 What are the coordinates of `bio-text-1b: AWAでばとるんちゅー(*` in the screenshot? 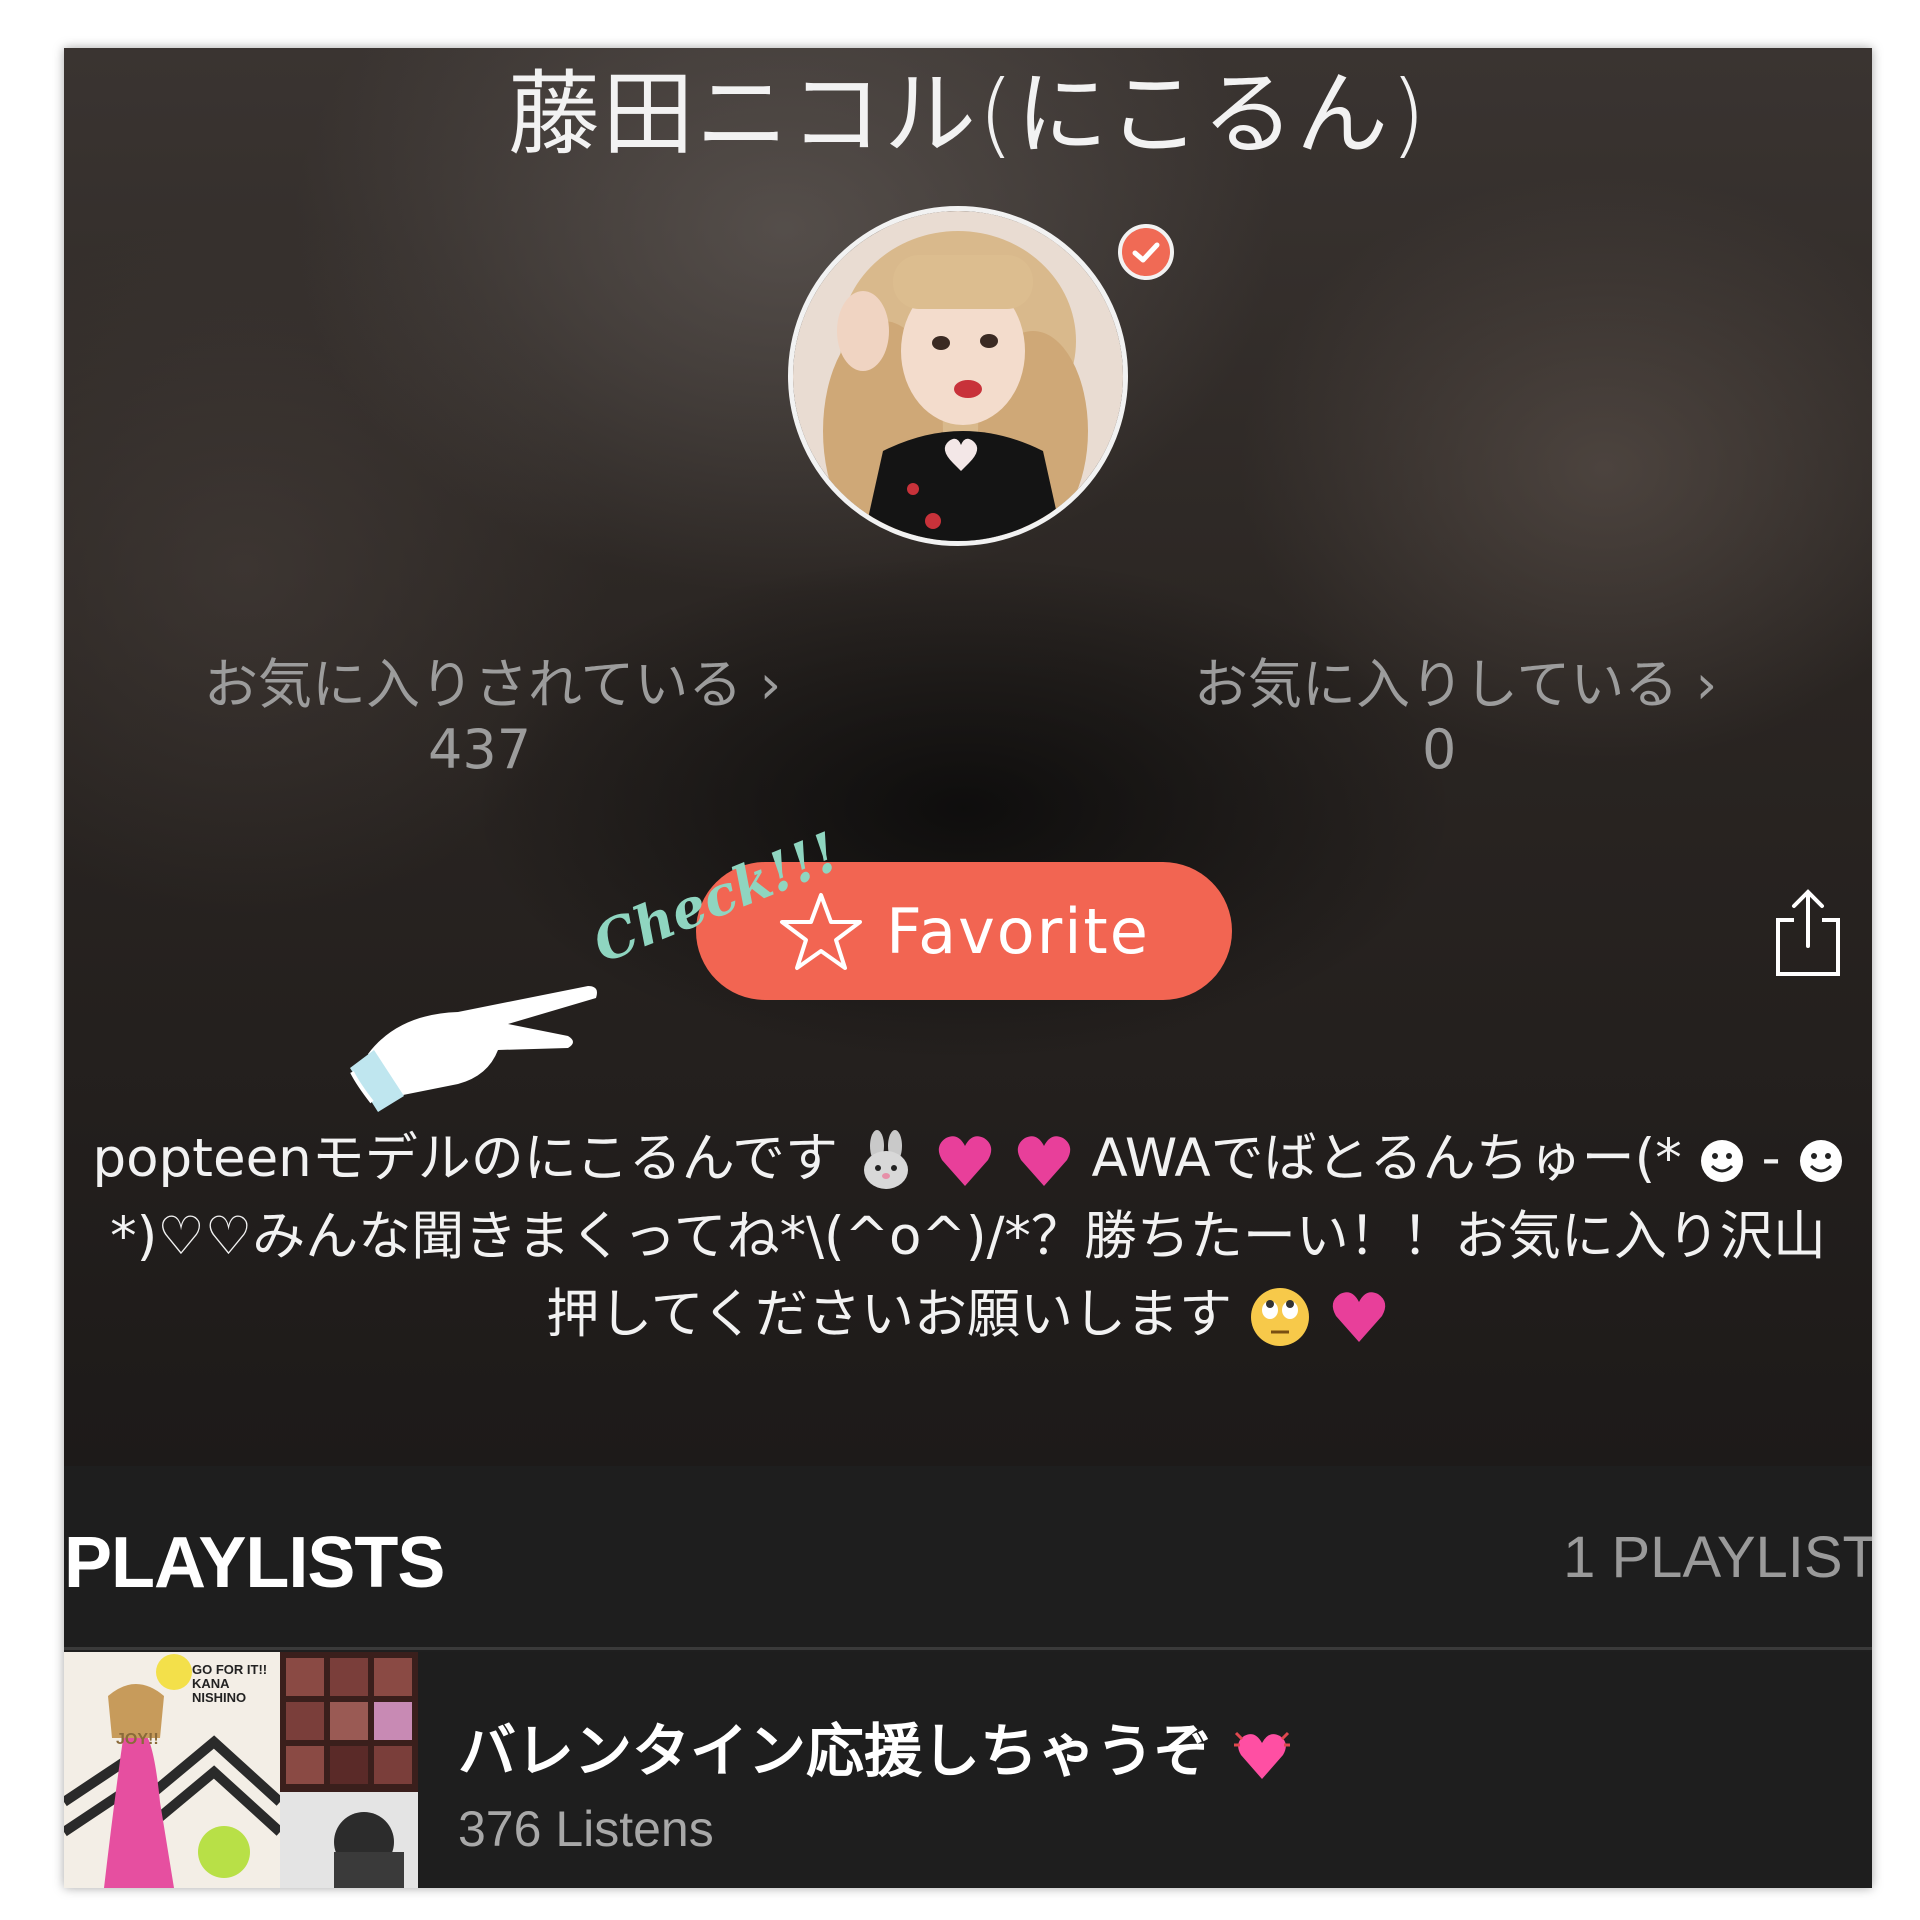 It's located at (1386, 1158).